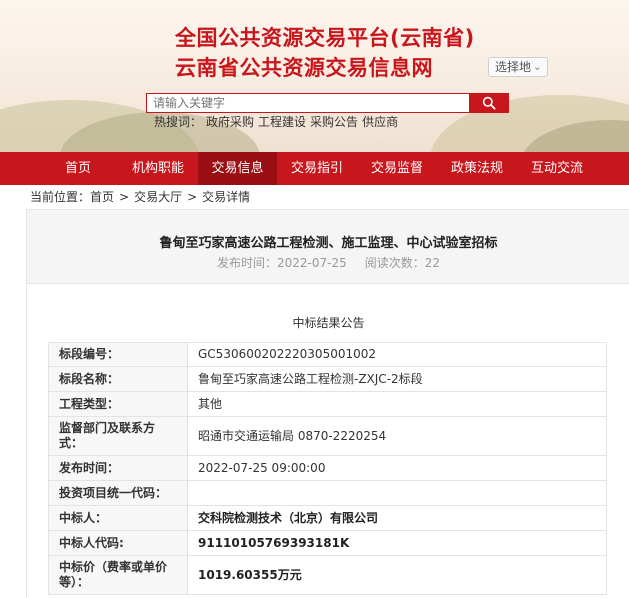 The image size is (629, 598). I want to click on row-value: 91110105769393181K, so click(397, 543).